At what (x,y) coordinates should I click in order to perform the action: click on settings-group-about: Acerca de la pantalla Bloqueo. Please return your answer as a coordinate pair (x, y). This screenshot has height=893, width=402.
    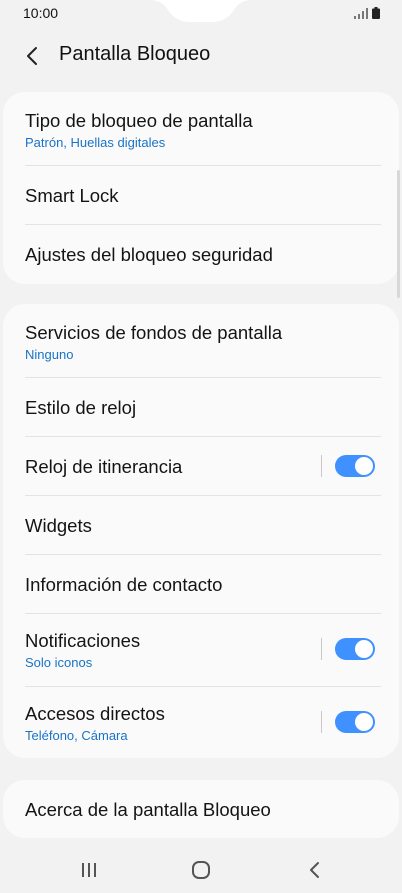
    Looking at the image, I should click on (201, 809).